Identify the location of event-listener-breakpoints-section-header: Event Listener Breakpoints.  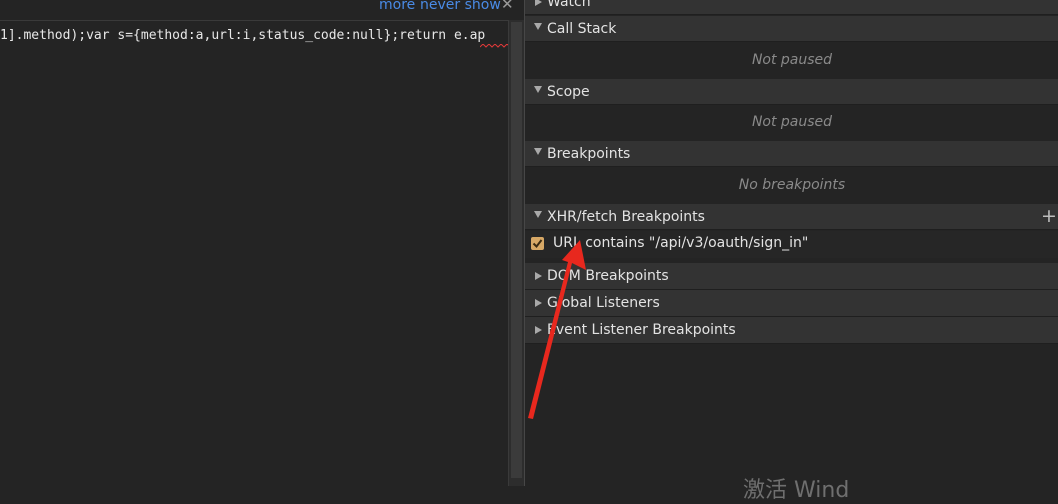
(791, 330).